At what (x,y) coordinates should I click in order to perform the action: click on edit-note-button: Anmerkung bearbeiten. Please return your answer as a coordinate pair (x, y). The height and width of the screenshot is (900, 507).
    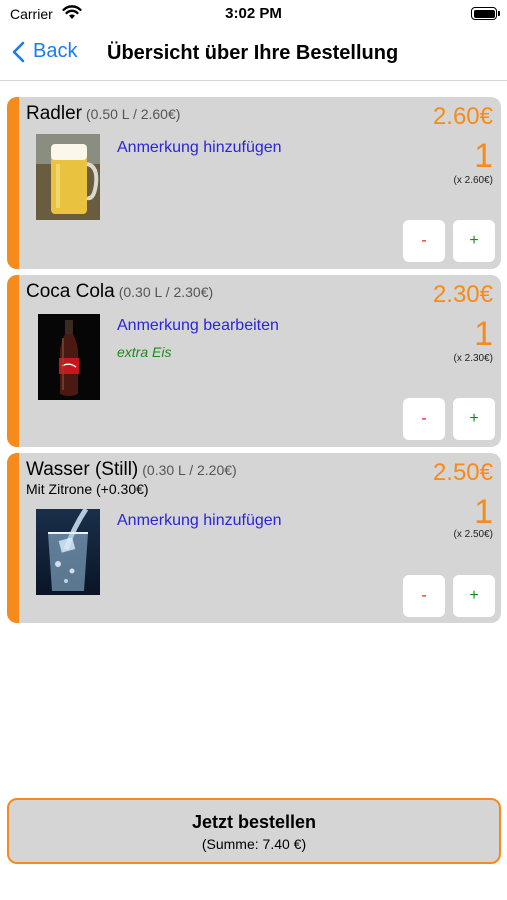
    Looking at the image, I should click on (198, 326).